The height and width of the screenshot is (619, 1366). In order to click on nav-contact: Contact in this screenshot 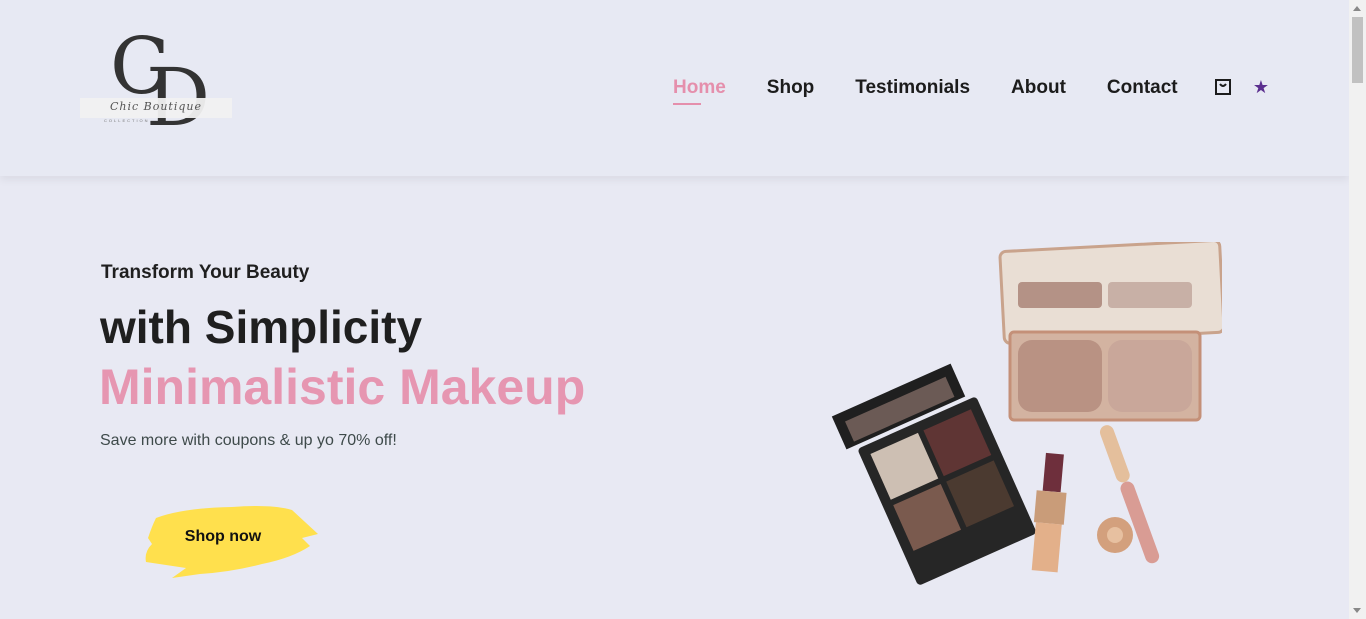, I will do `click(1142, 88)`.